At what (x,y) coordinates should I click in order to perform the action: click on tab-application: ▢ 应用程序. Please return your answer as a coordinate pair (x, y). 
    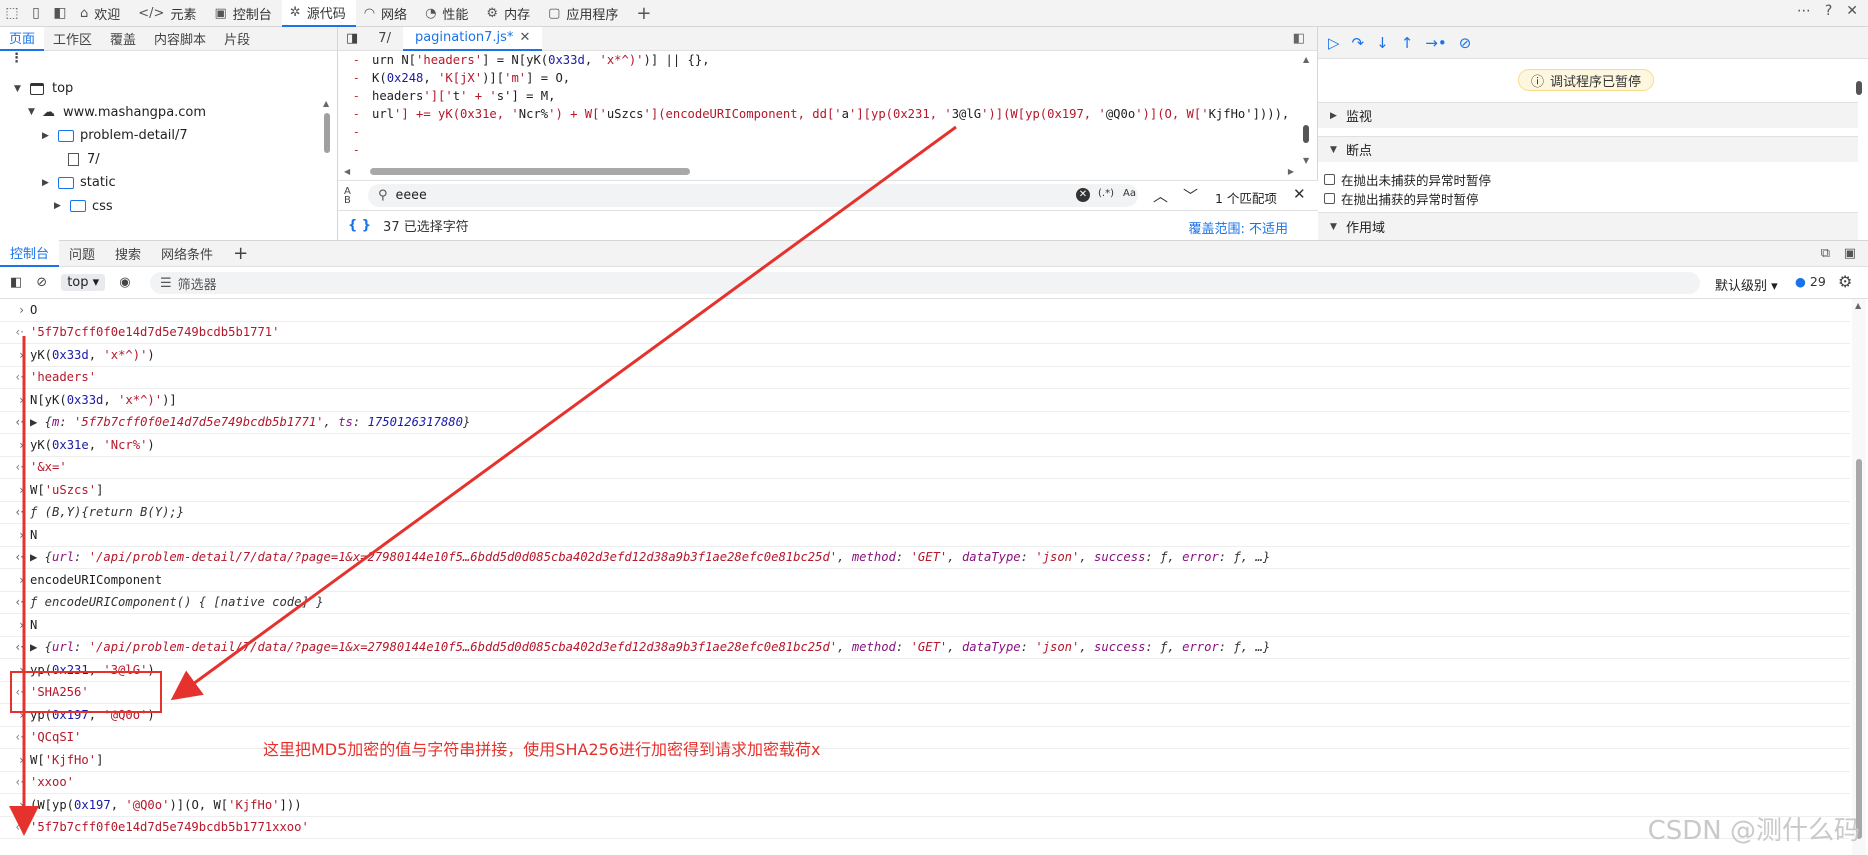
    Looking at the image, I should click on (584, 13).